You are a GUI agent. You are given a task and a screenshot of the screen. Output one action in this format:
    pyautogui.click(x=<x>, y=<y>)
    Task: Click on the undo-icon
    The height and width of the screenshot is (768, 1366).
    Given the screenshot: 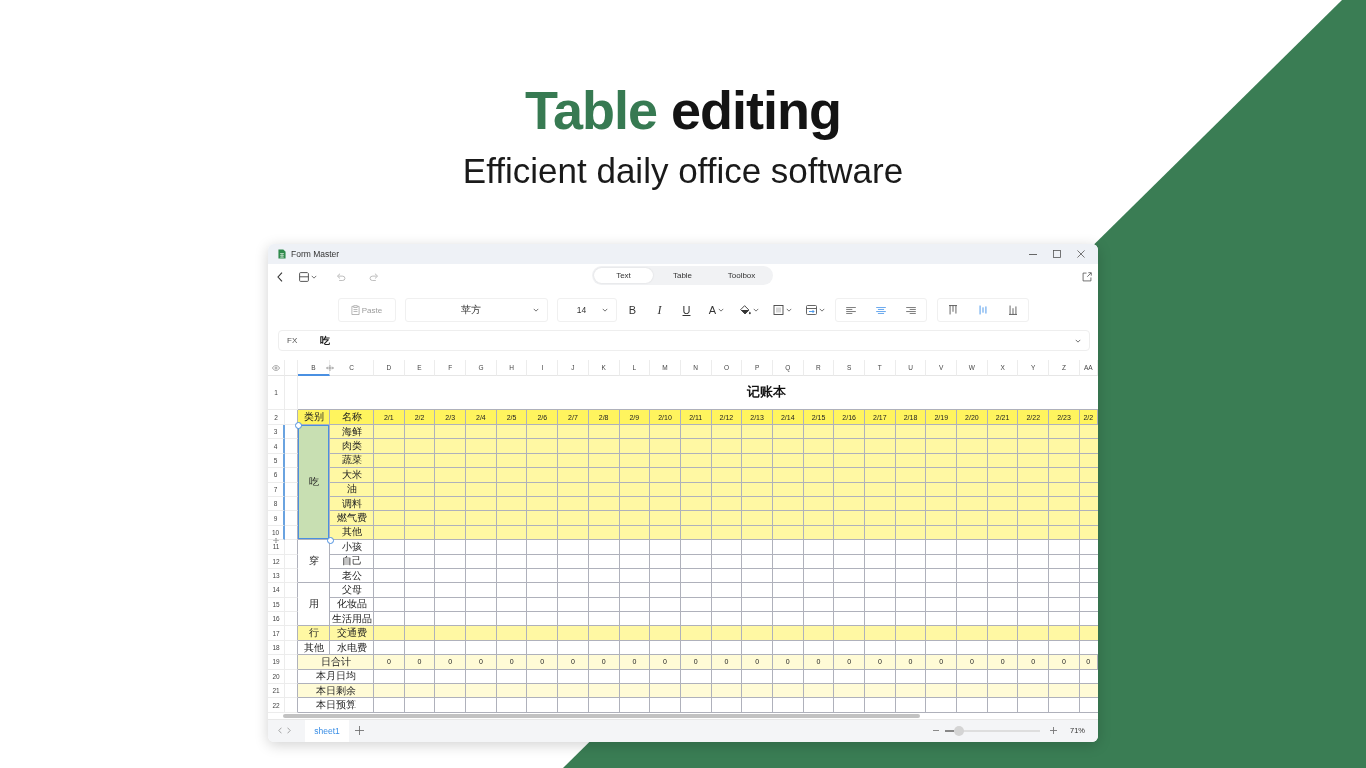 What is the action you would take?
    pyautogui.click(x=340, y=277)
    